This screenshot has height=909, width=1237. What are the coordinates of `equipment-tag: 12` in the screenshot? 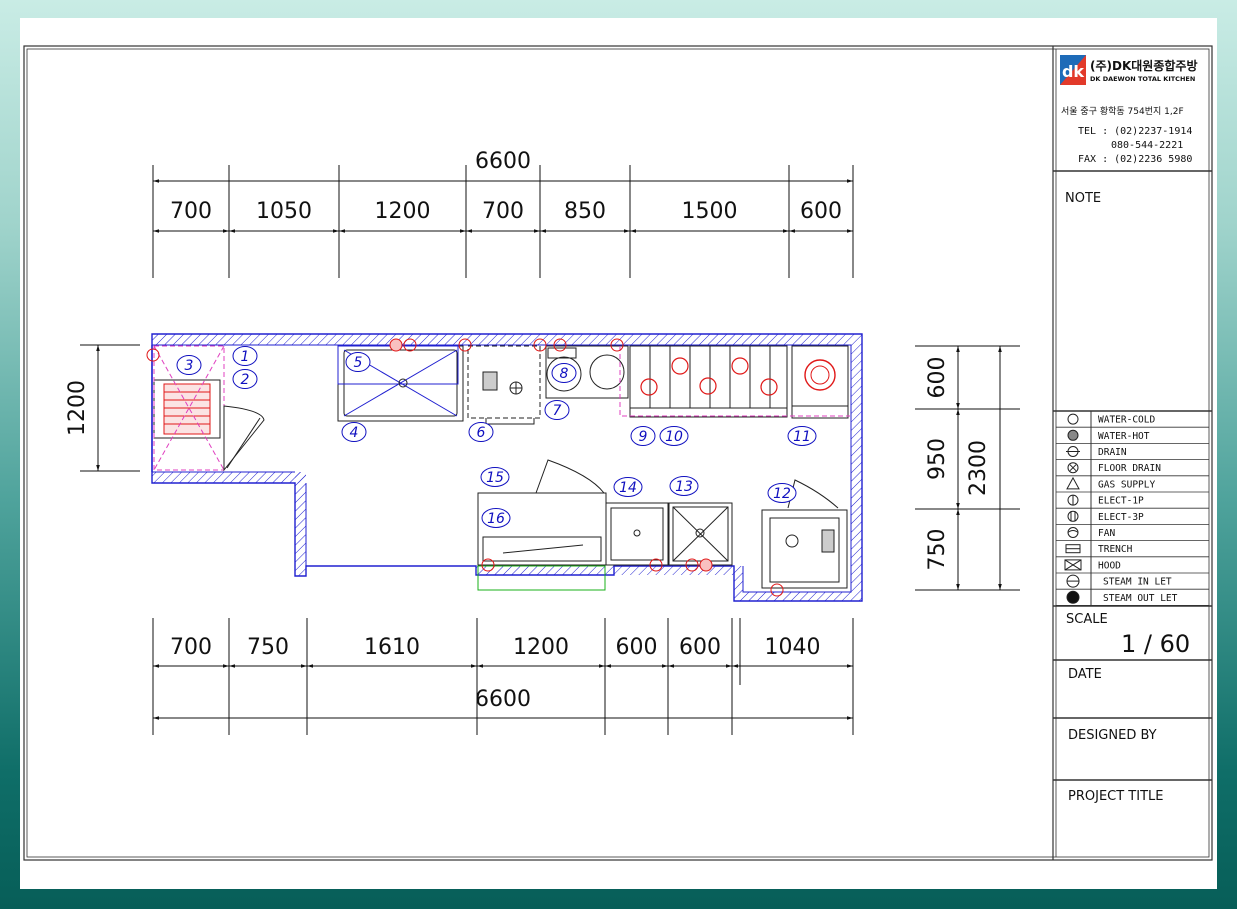 It's located at (782, 493).